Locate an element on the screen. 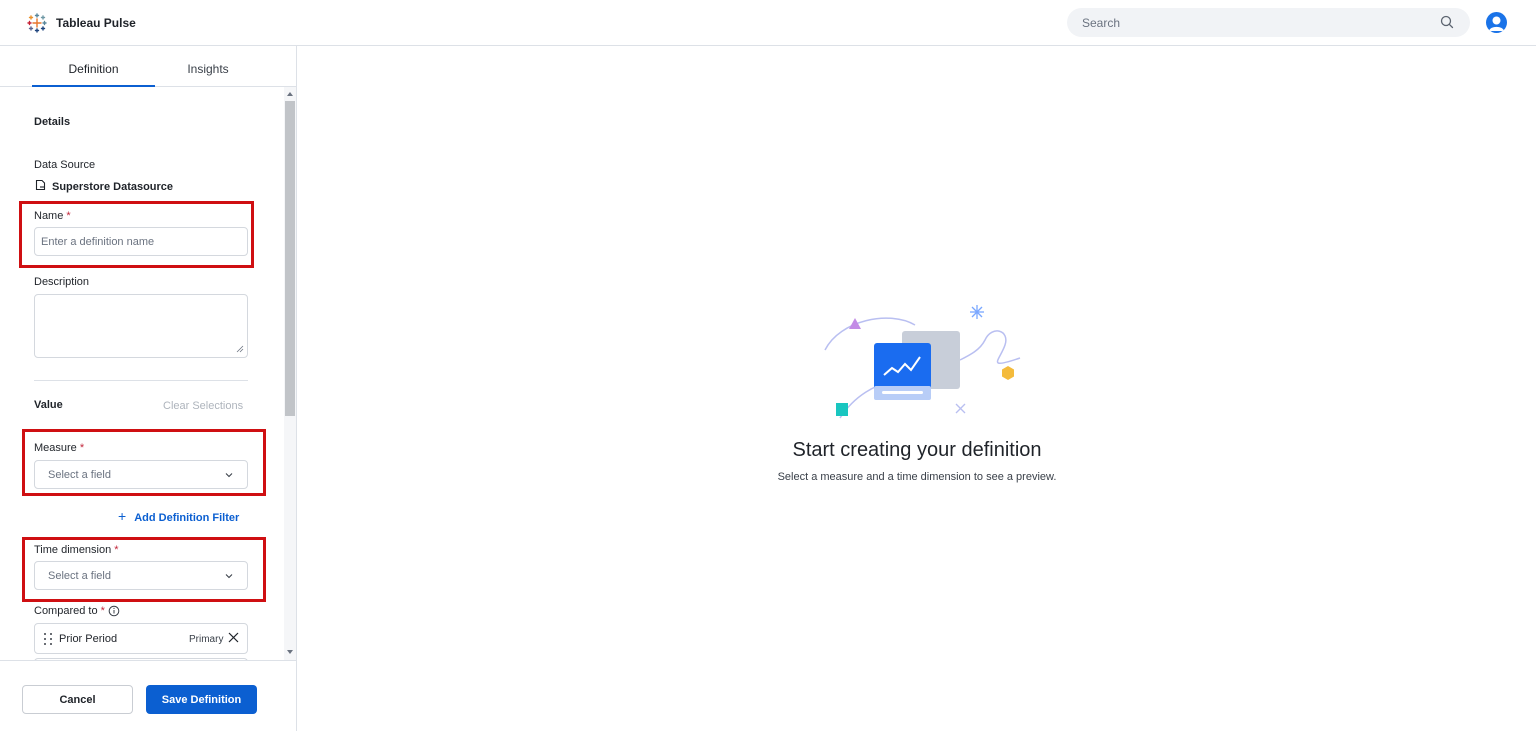  datasource-icon is located at coordinates (40, 185).